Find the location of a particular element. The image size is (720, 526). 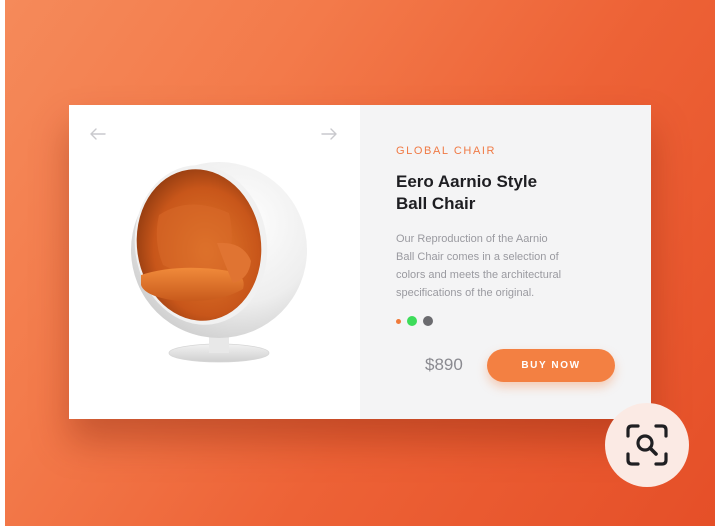

brand-label: GLOBAL CHAIR is located at coordinates (446, 151).